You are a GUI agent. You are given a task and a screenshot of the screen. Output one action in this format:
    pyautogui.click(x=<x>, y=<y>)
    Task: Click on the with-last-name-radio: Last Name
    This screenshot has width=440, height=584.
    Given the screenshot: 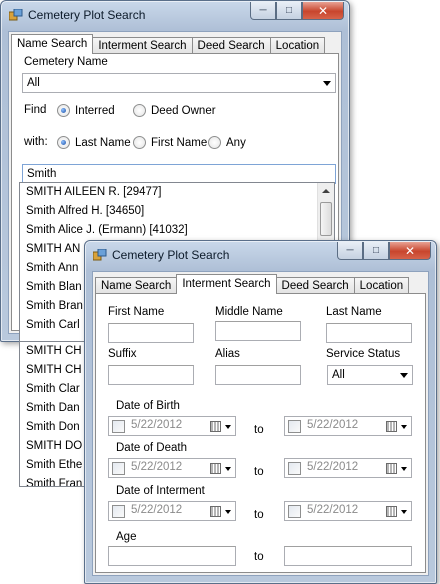 What is the action you would take?
    pyautogui.click(x=94, y=142)
    